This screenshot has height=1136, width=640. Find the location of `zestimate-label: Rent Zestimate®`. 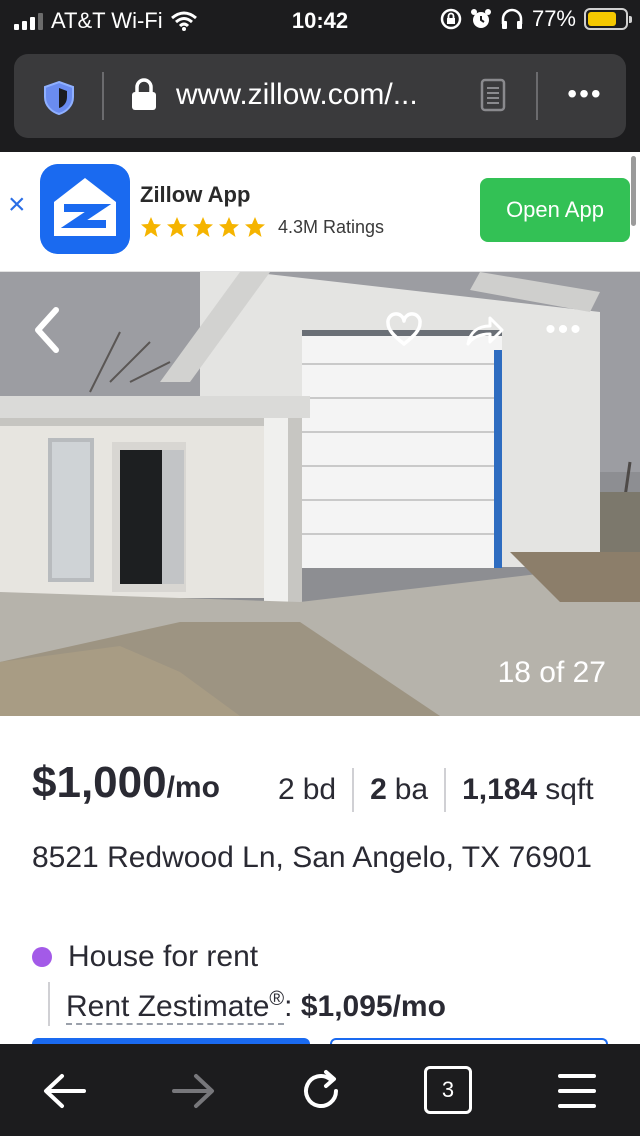

zestimate-label: Rent Zestimate® is located at coordinates (175, 1006).